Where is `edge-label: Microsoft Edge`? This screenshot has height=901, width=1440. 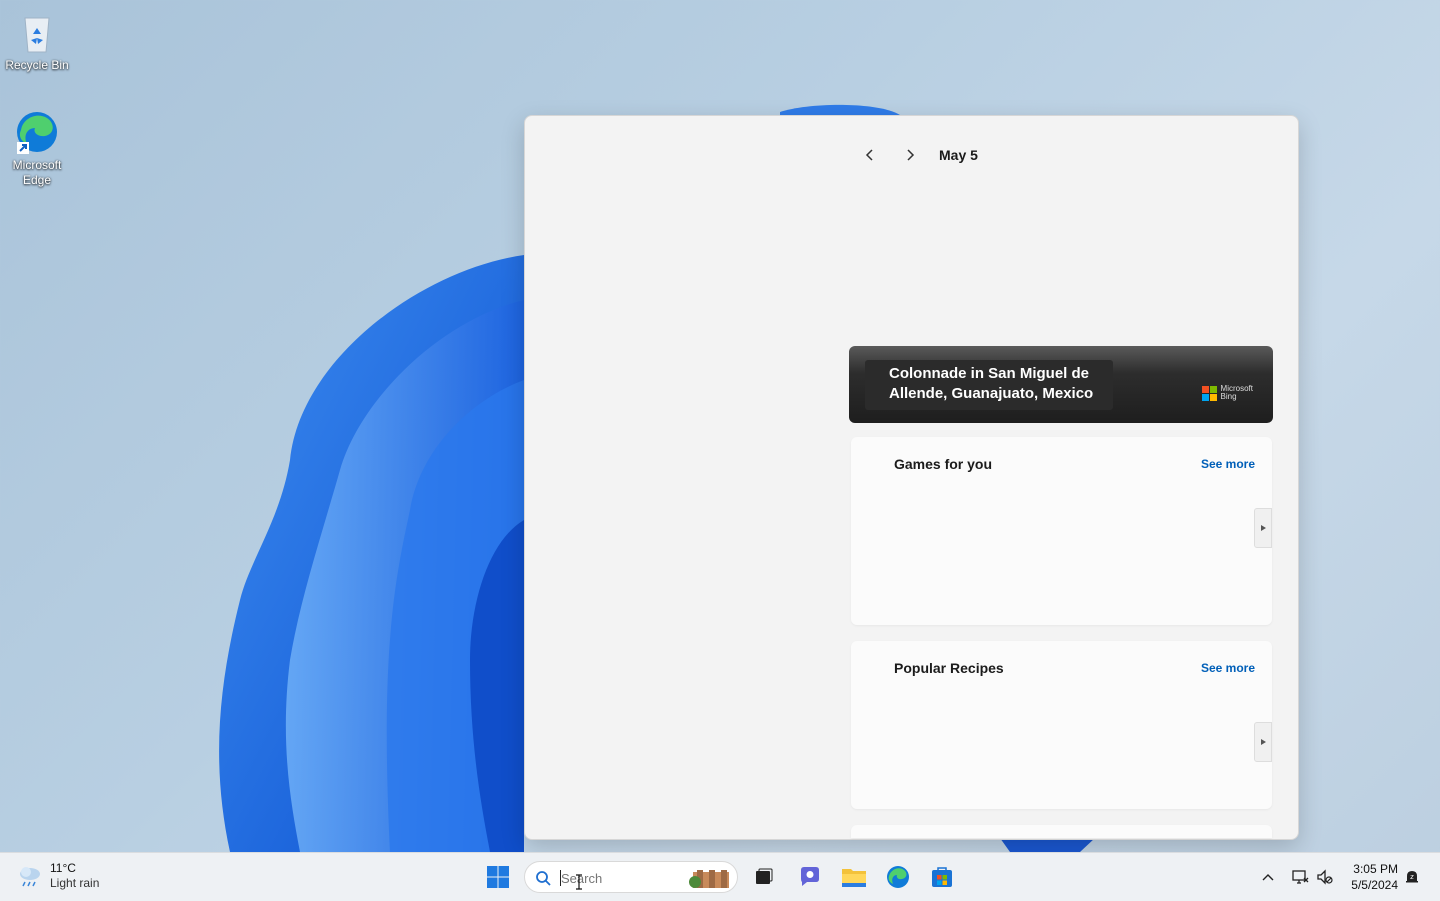 edge-label: Microsoft Edge is located at coordinates (37, 172).